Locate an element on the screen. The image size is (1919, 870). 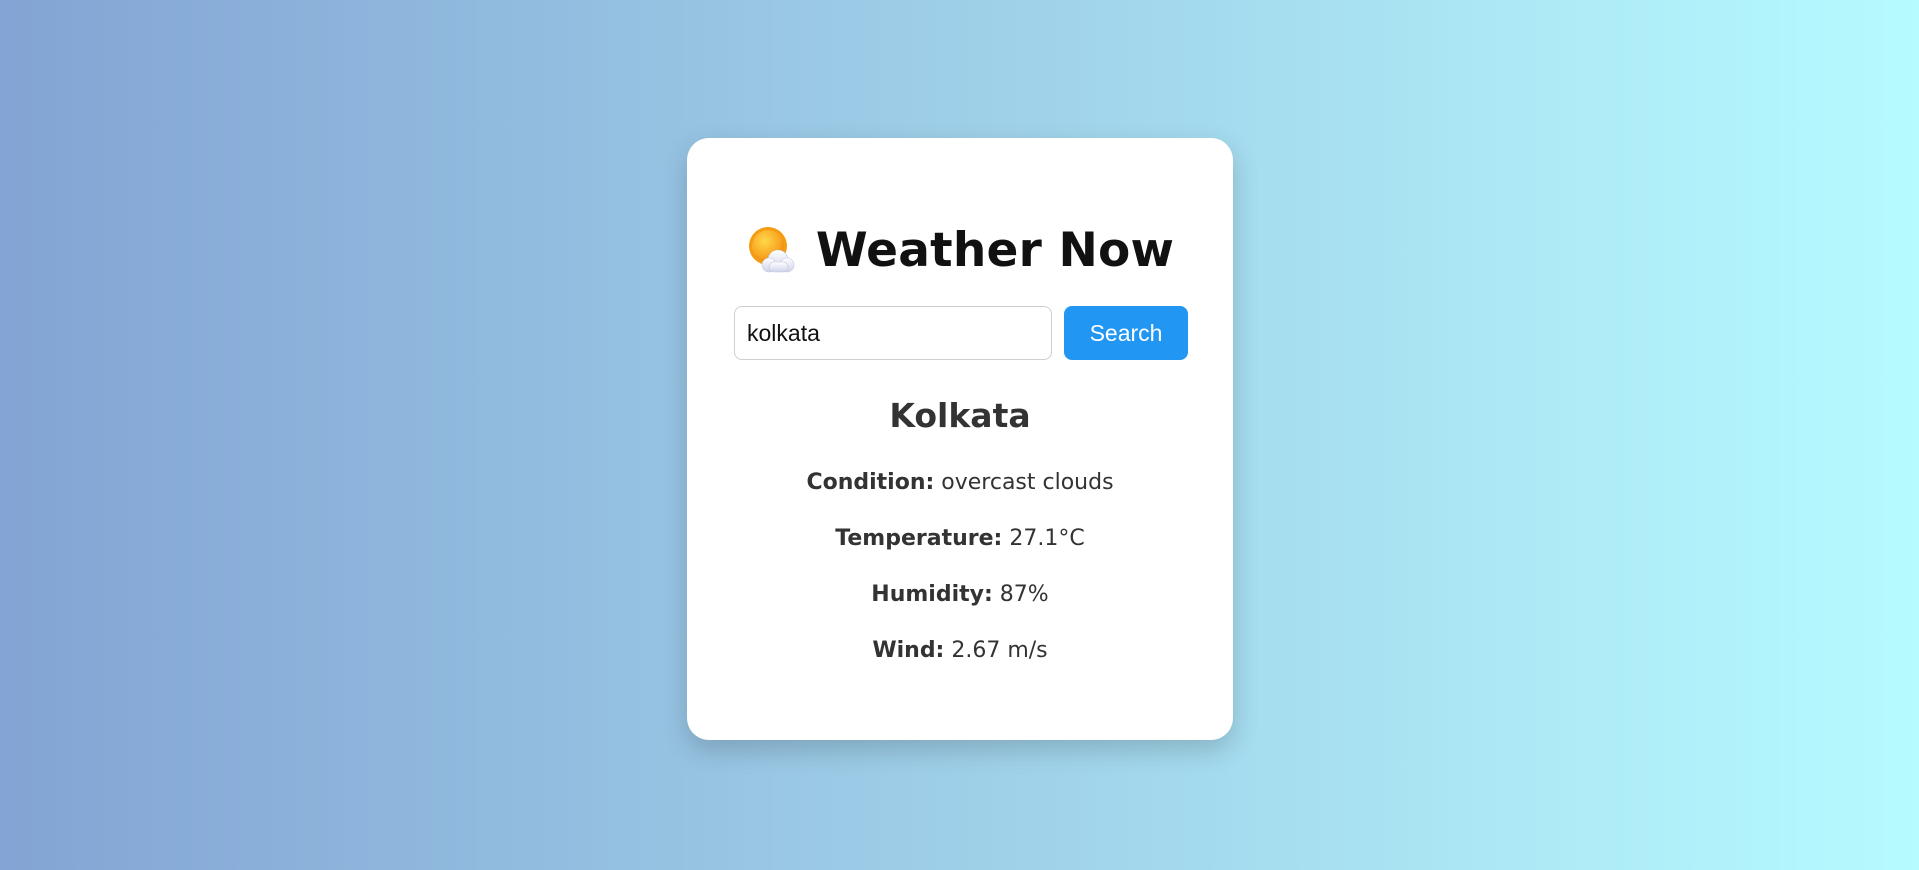
wind-value: 2.67 m/s is located at coordinates (999, 650).